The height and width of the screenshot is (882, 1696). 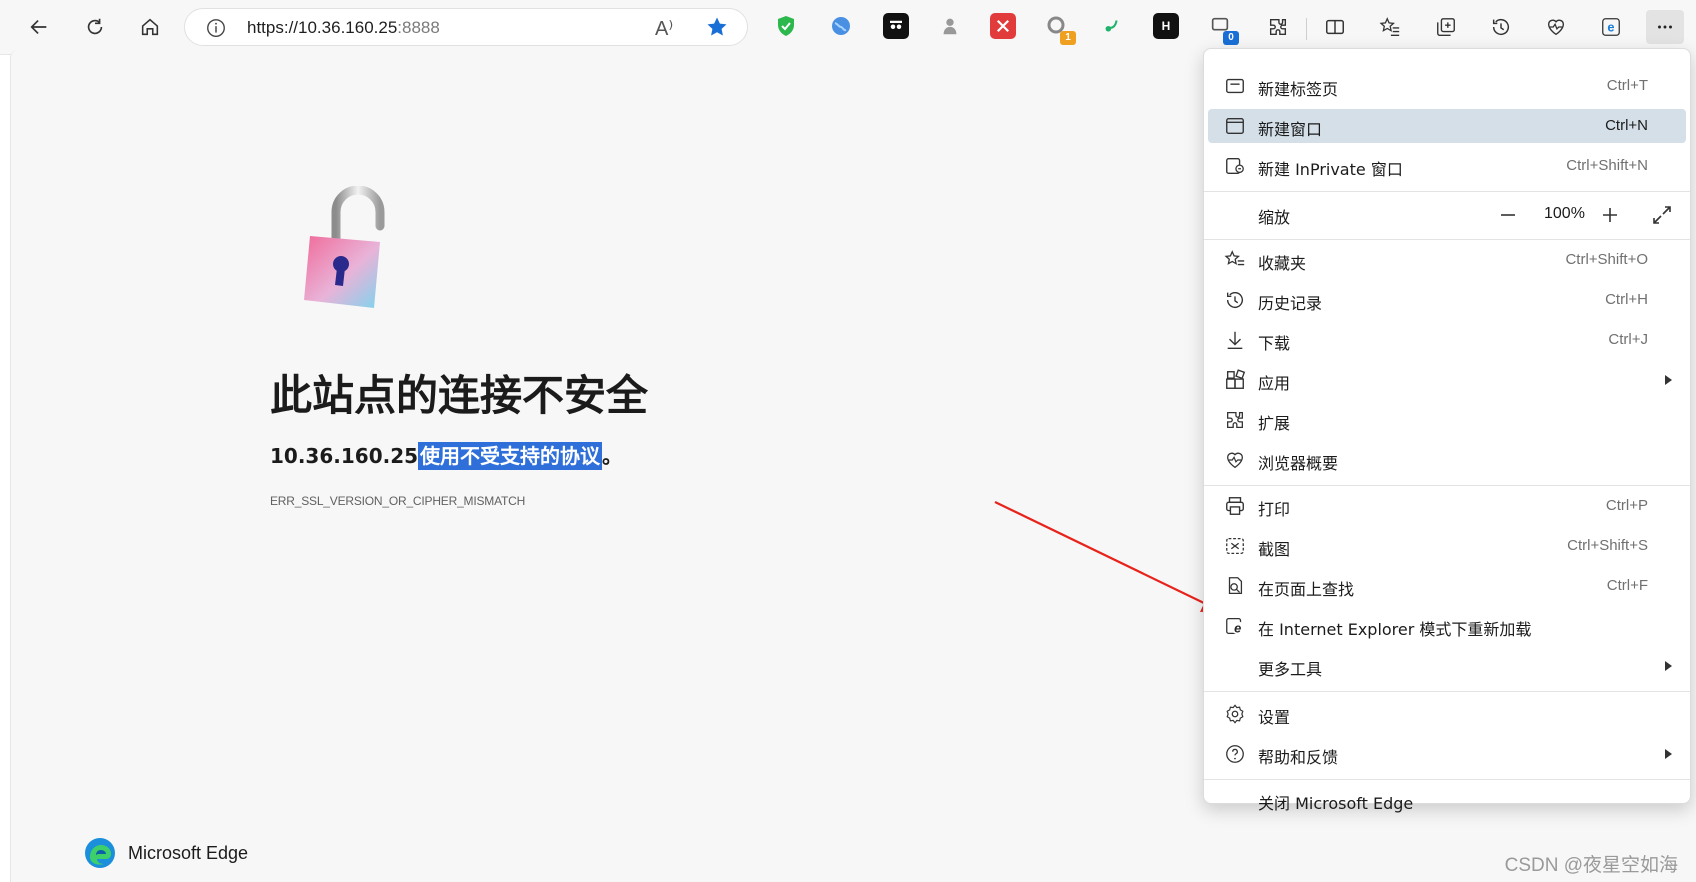 What do you see at coordinates (1068, 38) in the screenshot?
I see `extension-badge: 1` at bounding box center [1068, 38].